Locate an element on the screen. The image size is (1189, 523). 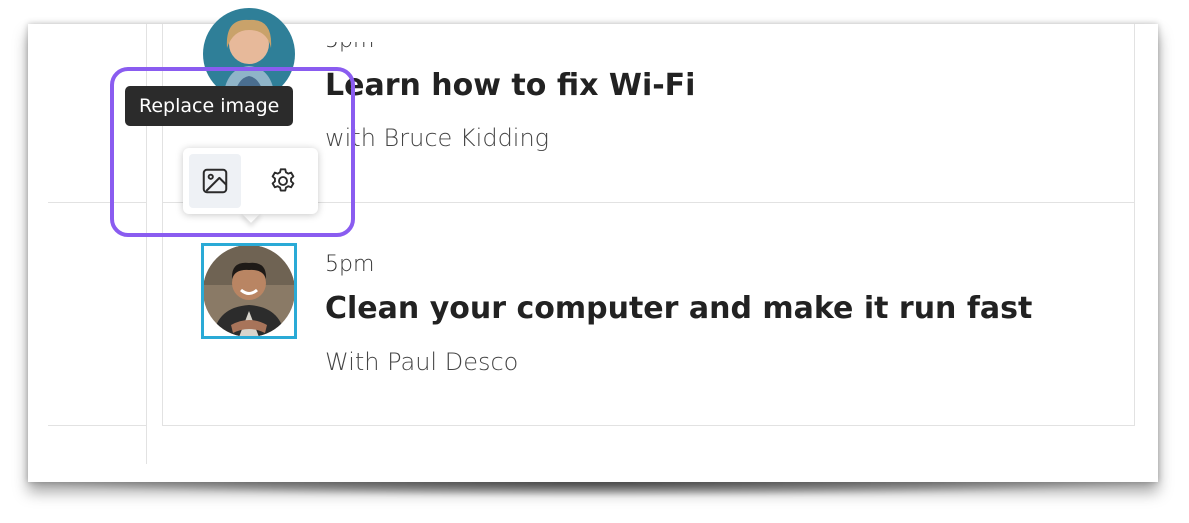
image-icon is located at coordinates (215, 181).